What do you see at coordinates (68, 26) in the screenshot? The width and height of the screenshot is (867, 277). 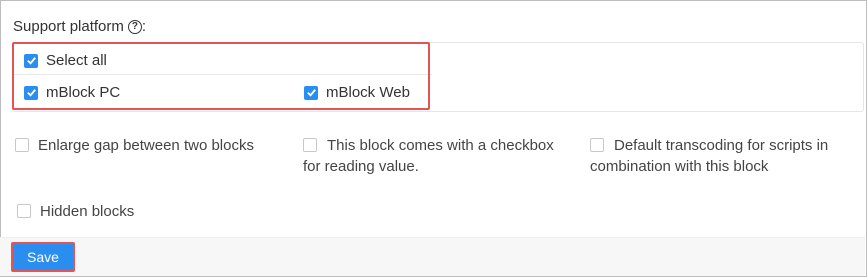 I see `support-platform-text: Support platform` at bounding box center [68, 26].